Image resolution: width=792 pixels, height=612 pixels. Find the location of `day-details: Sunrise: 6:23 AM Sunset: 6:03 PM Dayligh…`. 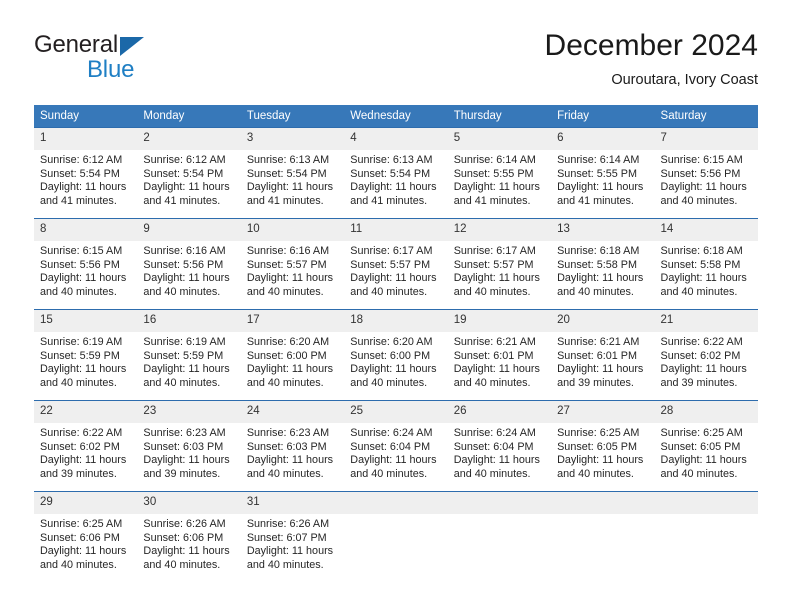

day-details: Sunrise: 6:23 AM Sunset: 6:03 PM Dayligh… is located at coordinates (188, 452).